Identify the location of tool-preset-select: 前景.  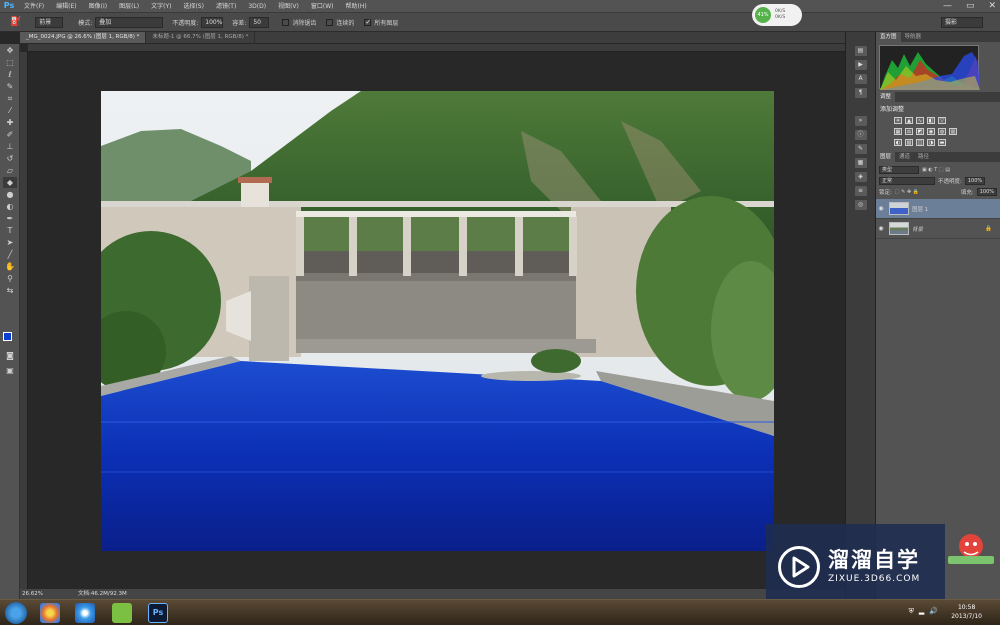
(49, 22).